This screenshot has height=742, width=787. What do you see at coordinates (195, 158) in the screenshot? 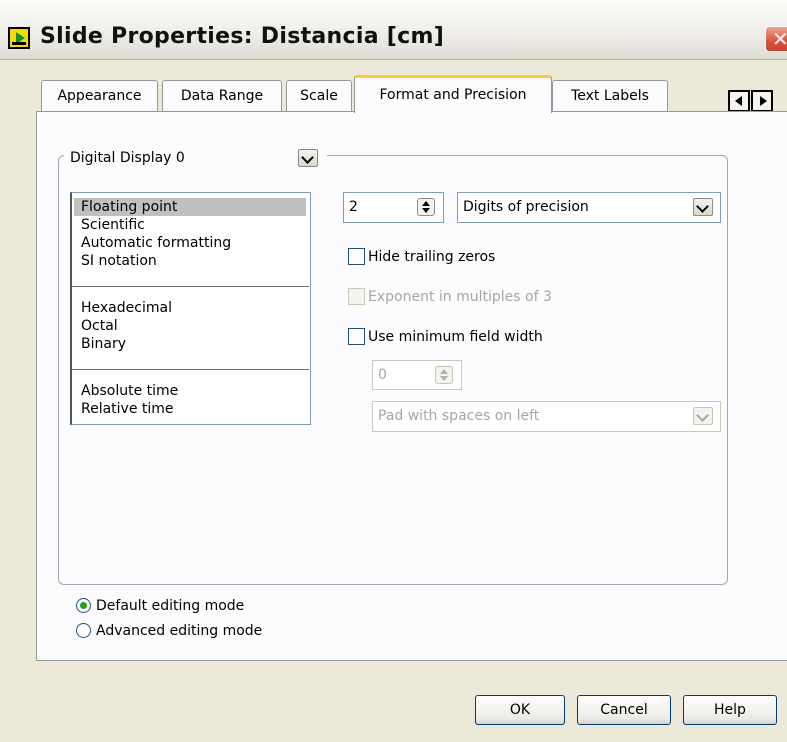
I see `display-select: Digital Display 0` at bounding box center [195, 158].